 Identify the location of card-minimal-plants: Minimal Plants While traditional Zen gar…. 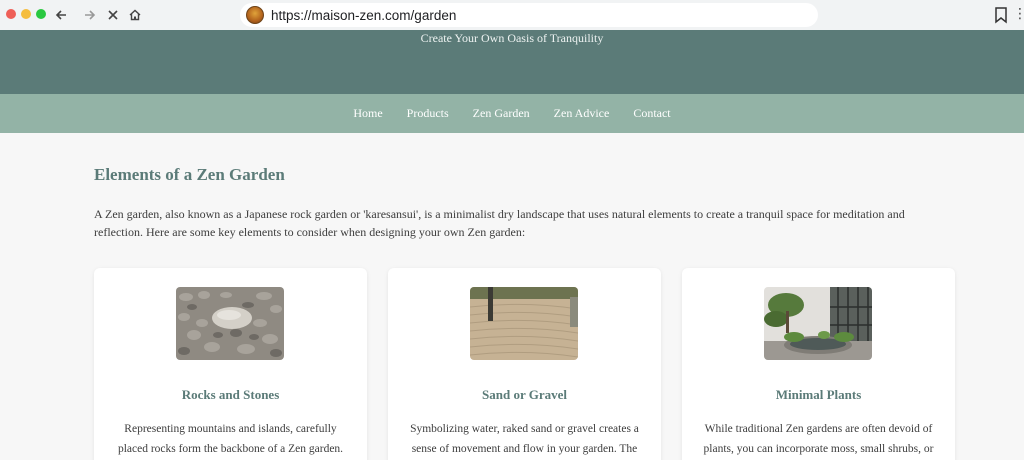
(818, 364).